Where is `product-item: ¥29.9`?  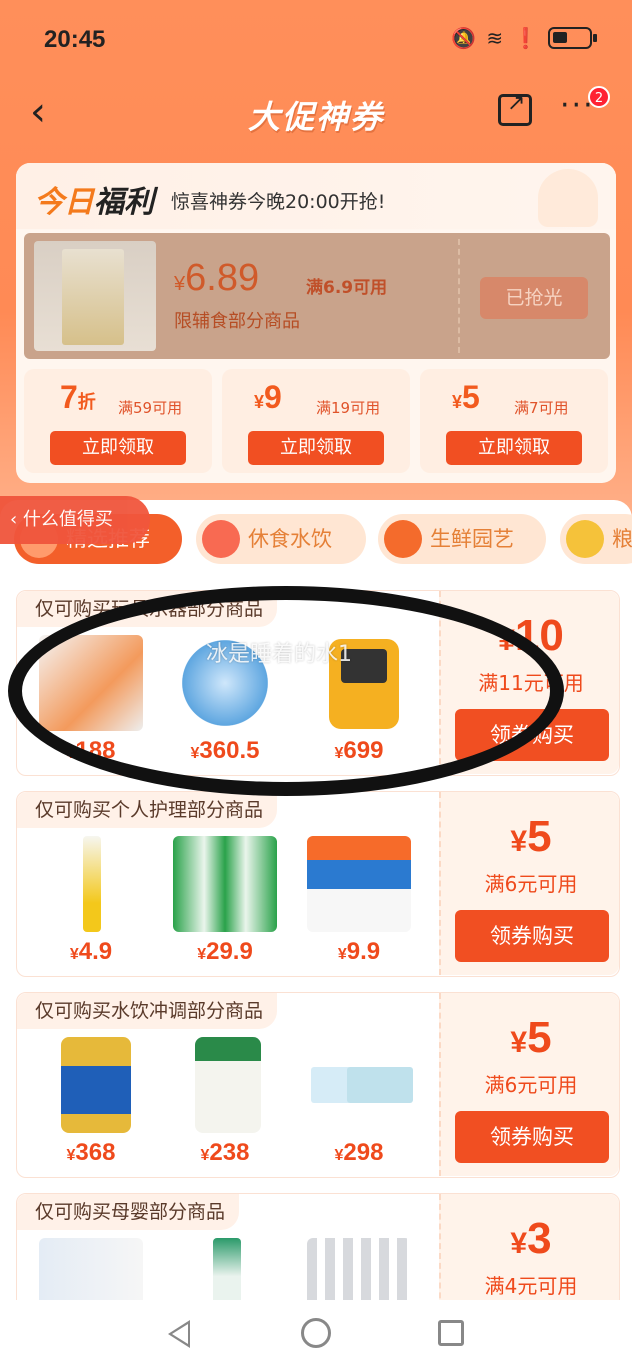
product-item: ¥29.9 is located at coordinates (225, 901).